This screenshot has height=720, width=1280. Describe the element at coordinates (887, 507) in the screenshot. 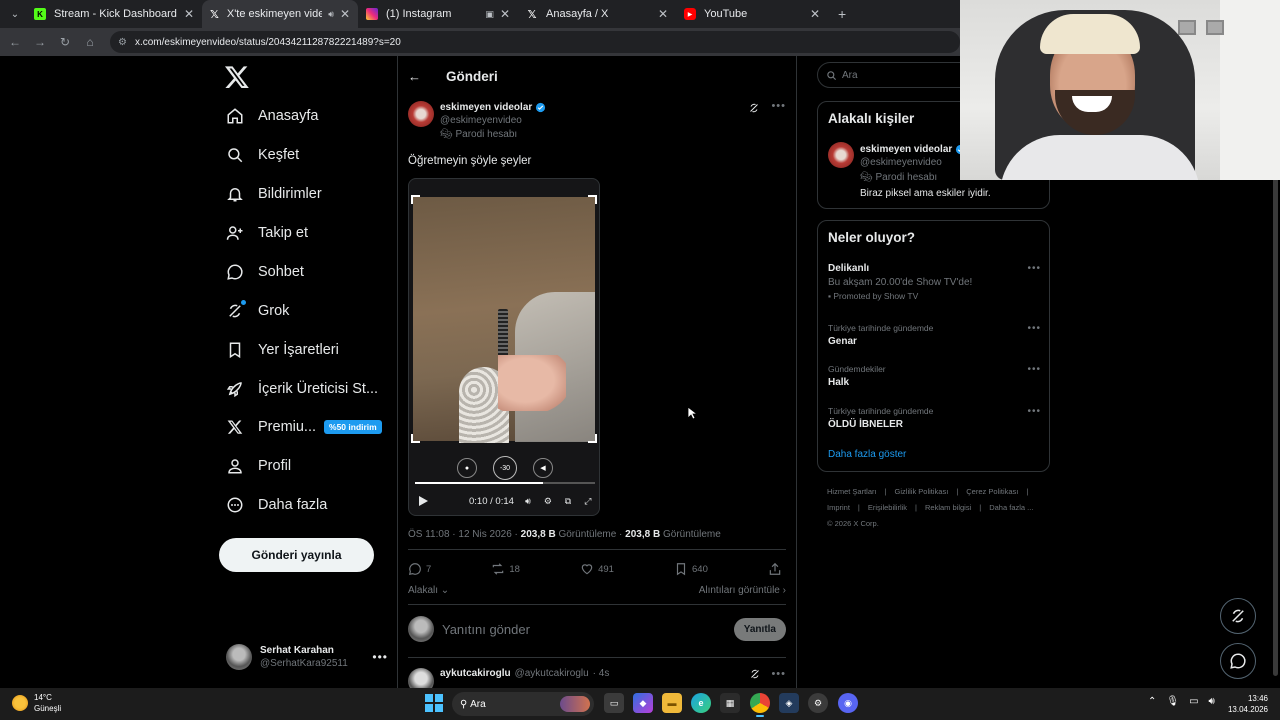

I see `footer-link: Erişilebilirlik` at that location.